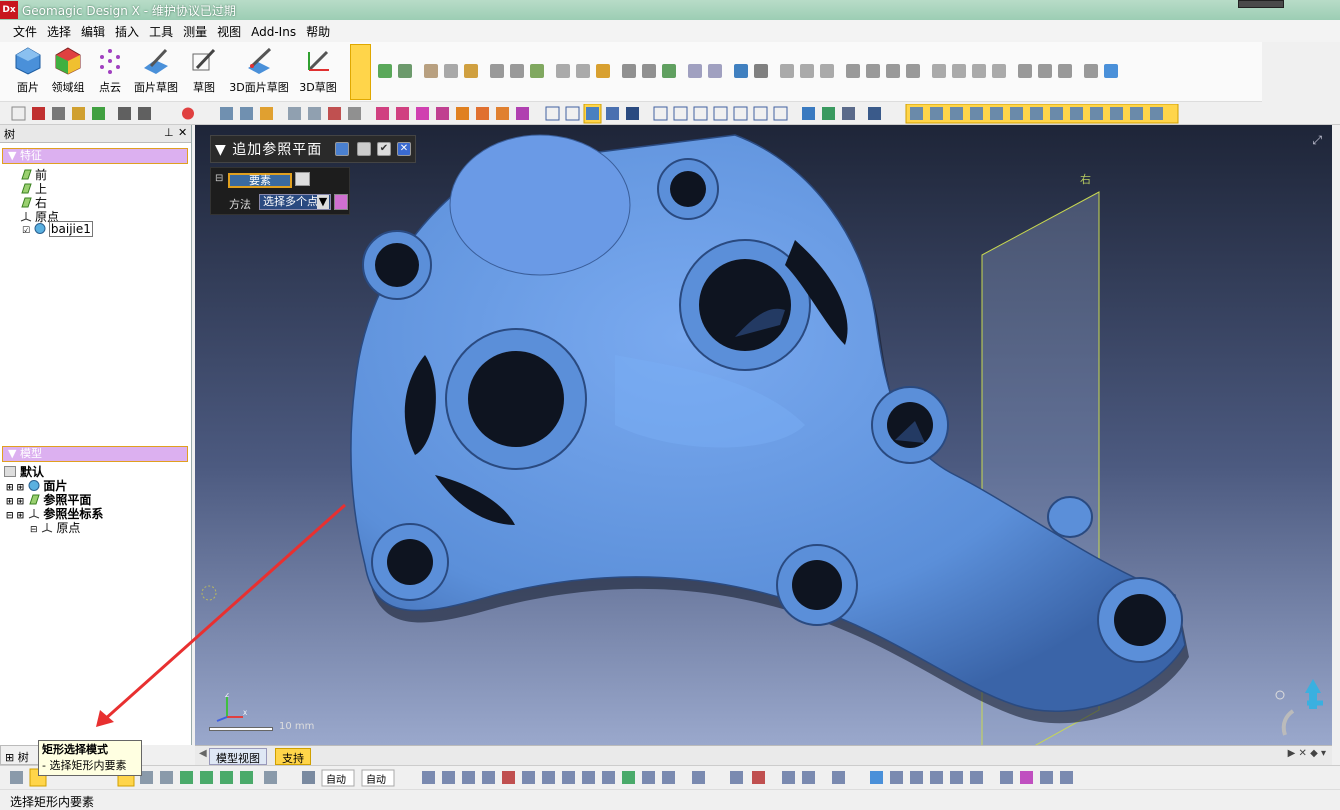  I want to click on menu-tools: 工具, so click(161, 31).